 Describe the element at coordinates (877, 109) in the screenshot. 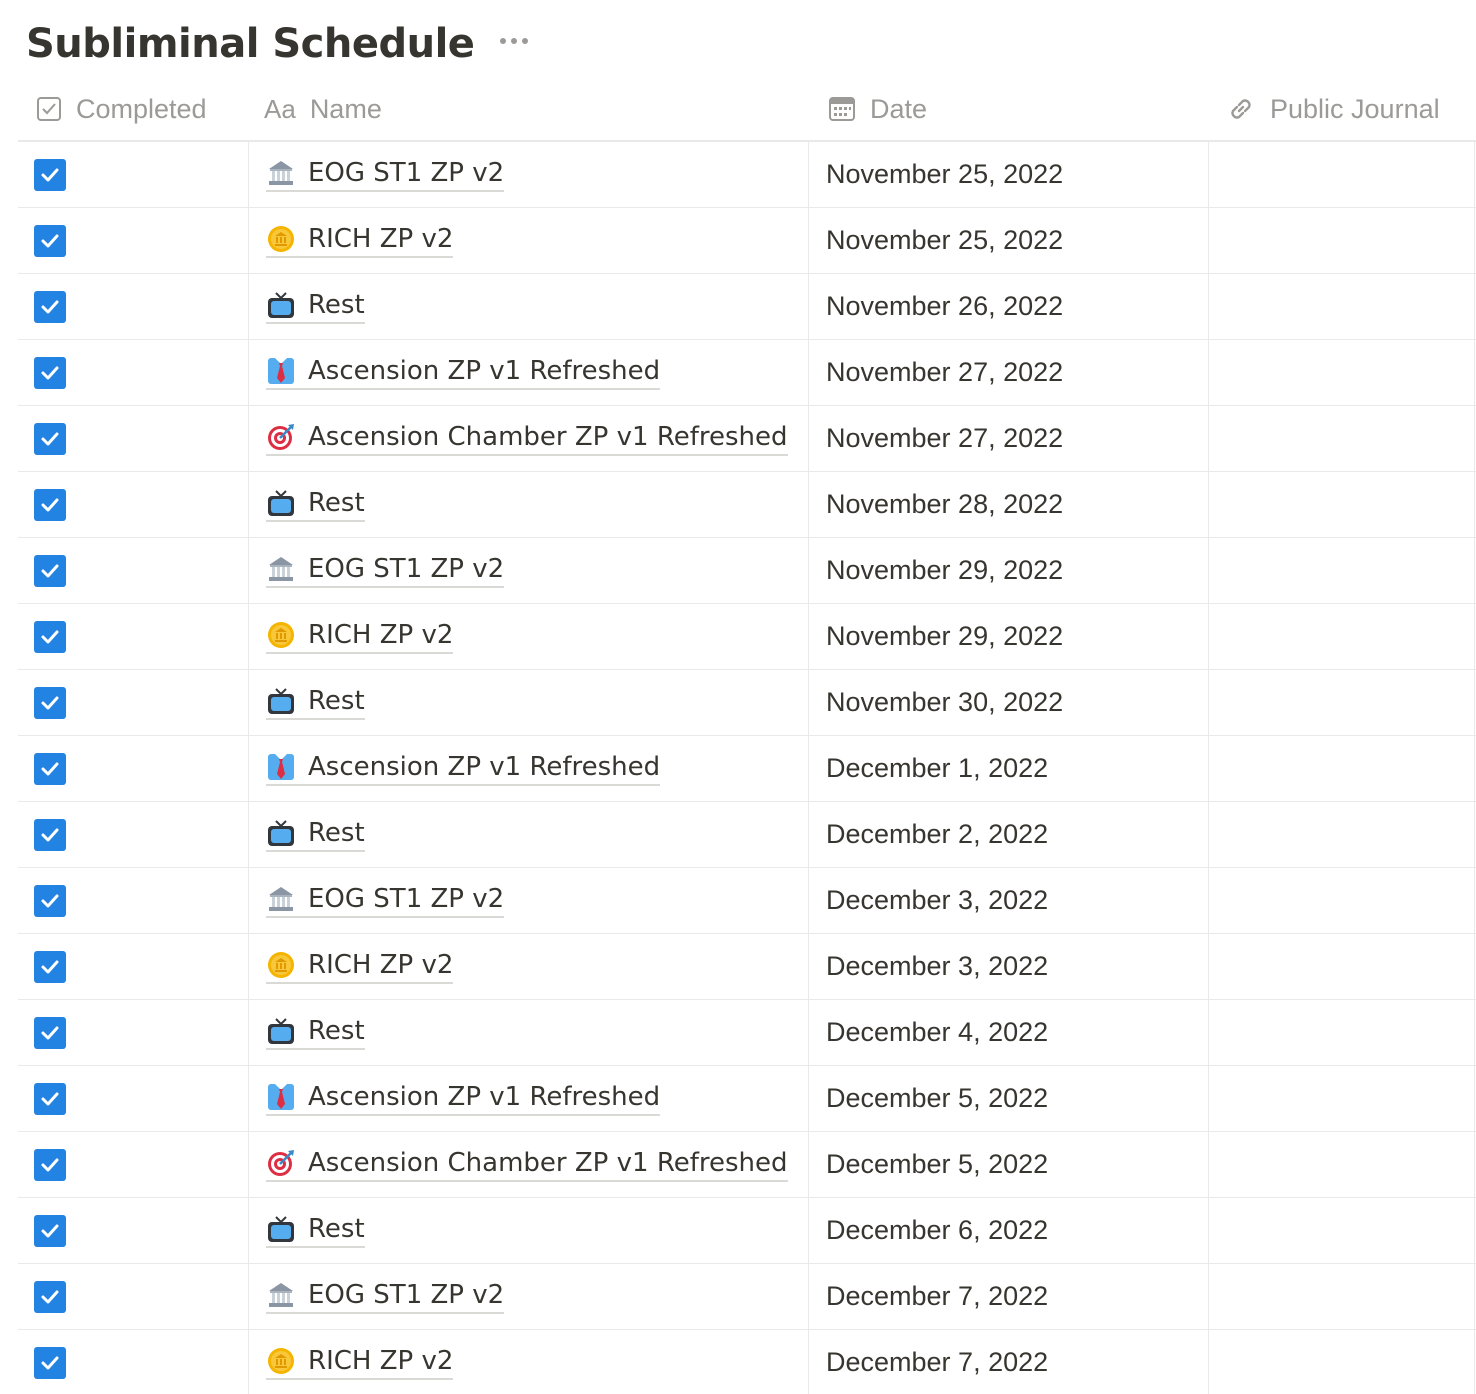

I see `column-header-date: Date` at that location.